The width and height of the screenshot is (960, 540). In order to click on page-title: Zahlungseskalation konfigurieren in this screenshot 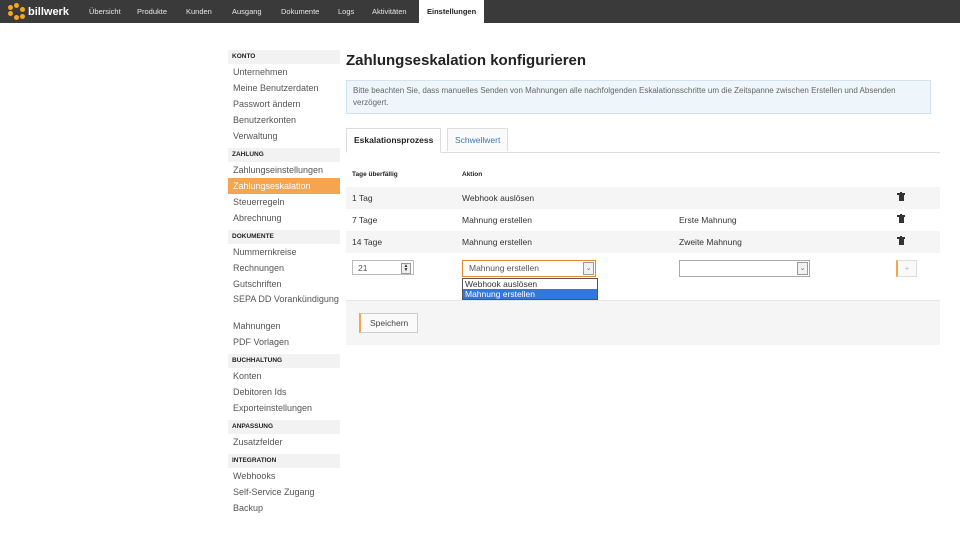, I will do `click(466, 60)`.